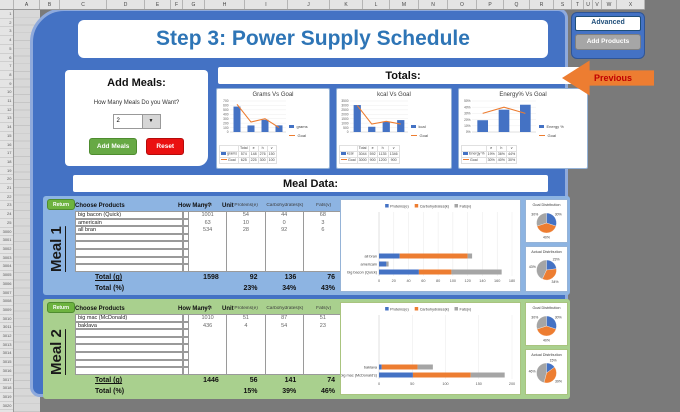 The image size is (680, 412). I want to click on column-header-I: I, so click(266, 4).